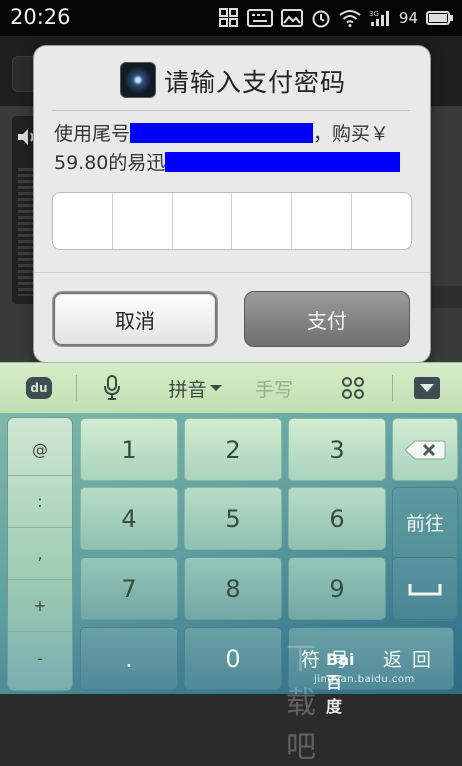 This screenshot has width=462, height=766. I want to click on status-time: 20:26, so click(40, 17).